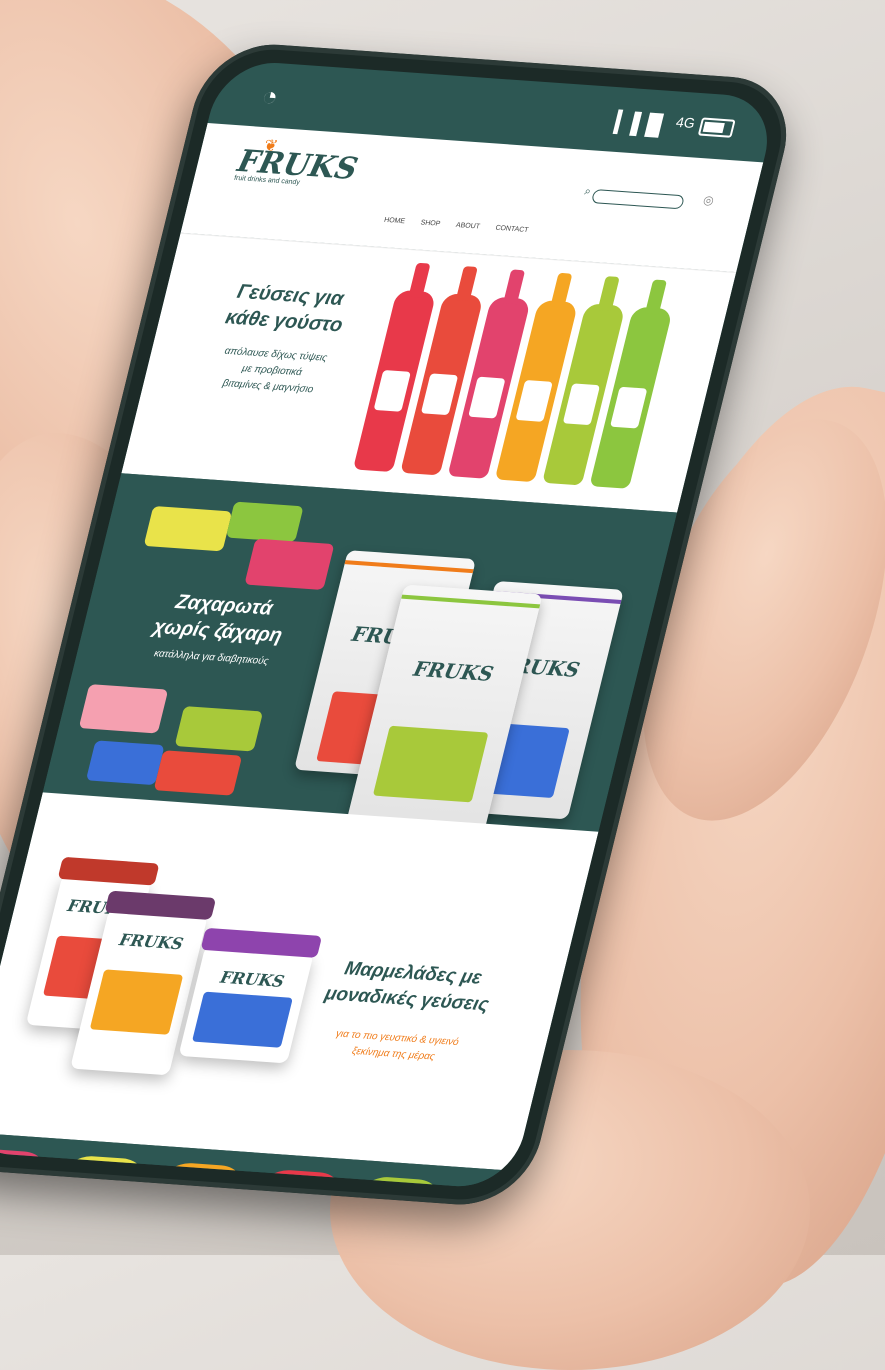 This screenshot has width=885, height=1370. Describe the element at coordinates (637, 199) in the screenshot. I see `search-input` at that location.